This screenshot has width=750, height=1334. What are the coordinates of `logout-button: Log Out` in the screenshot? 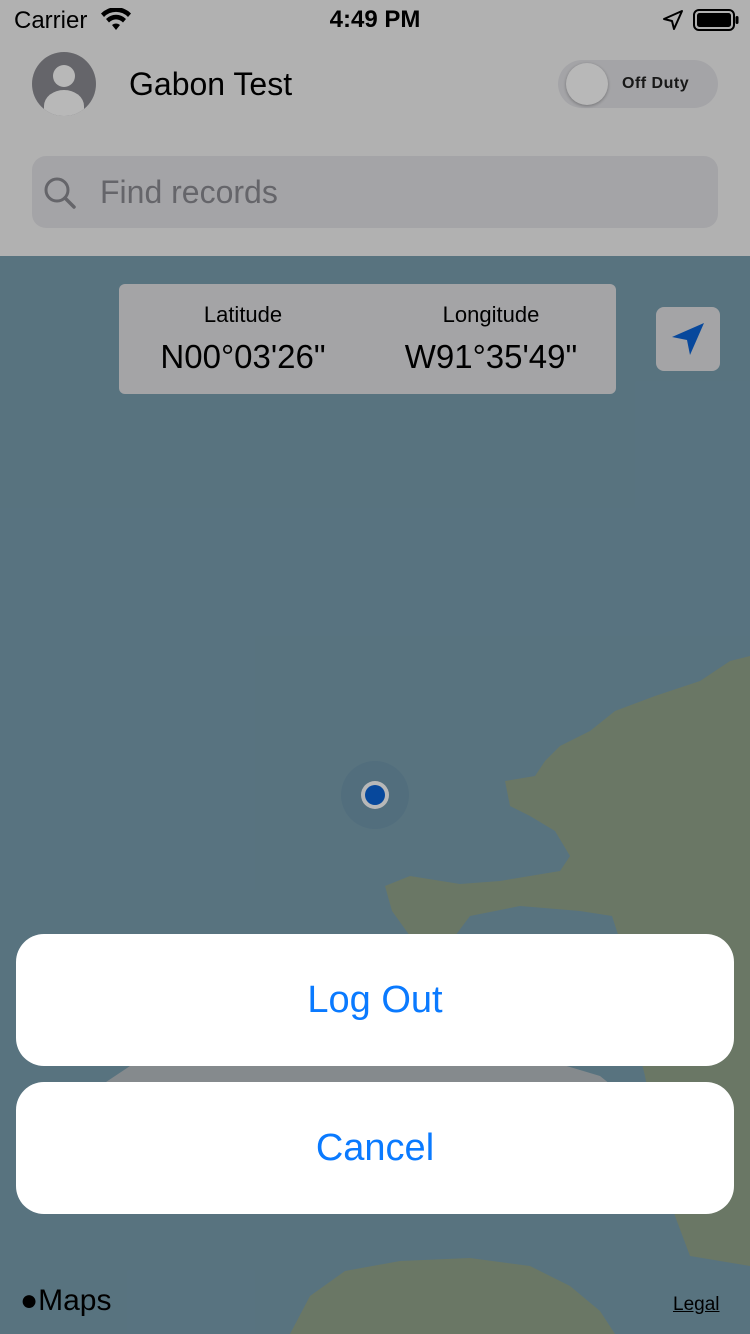 It's located at (375, 1000).